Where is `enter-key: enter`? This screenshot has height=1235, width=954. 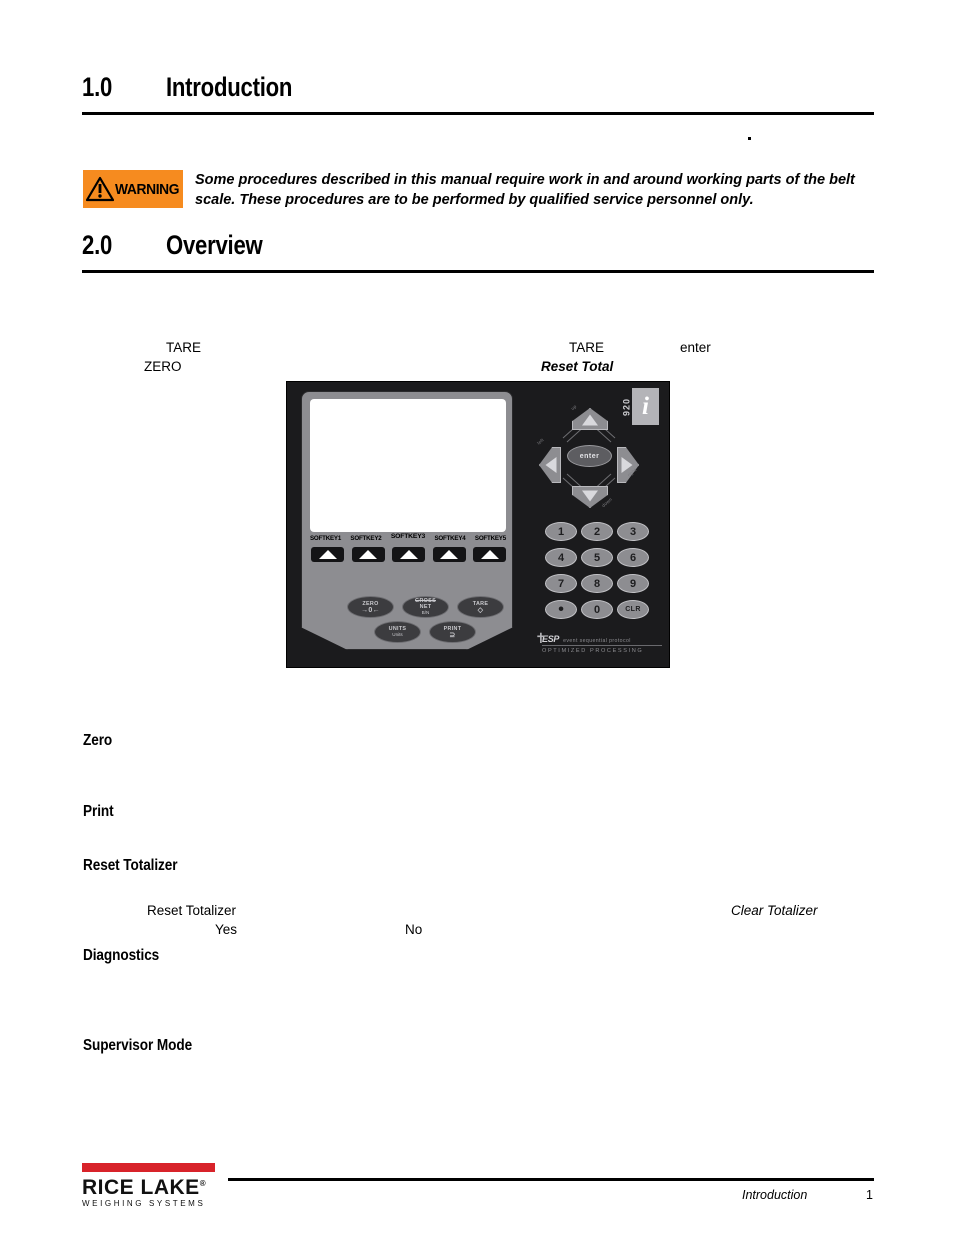
enter-key: enter is located at coordinates (589, 456).